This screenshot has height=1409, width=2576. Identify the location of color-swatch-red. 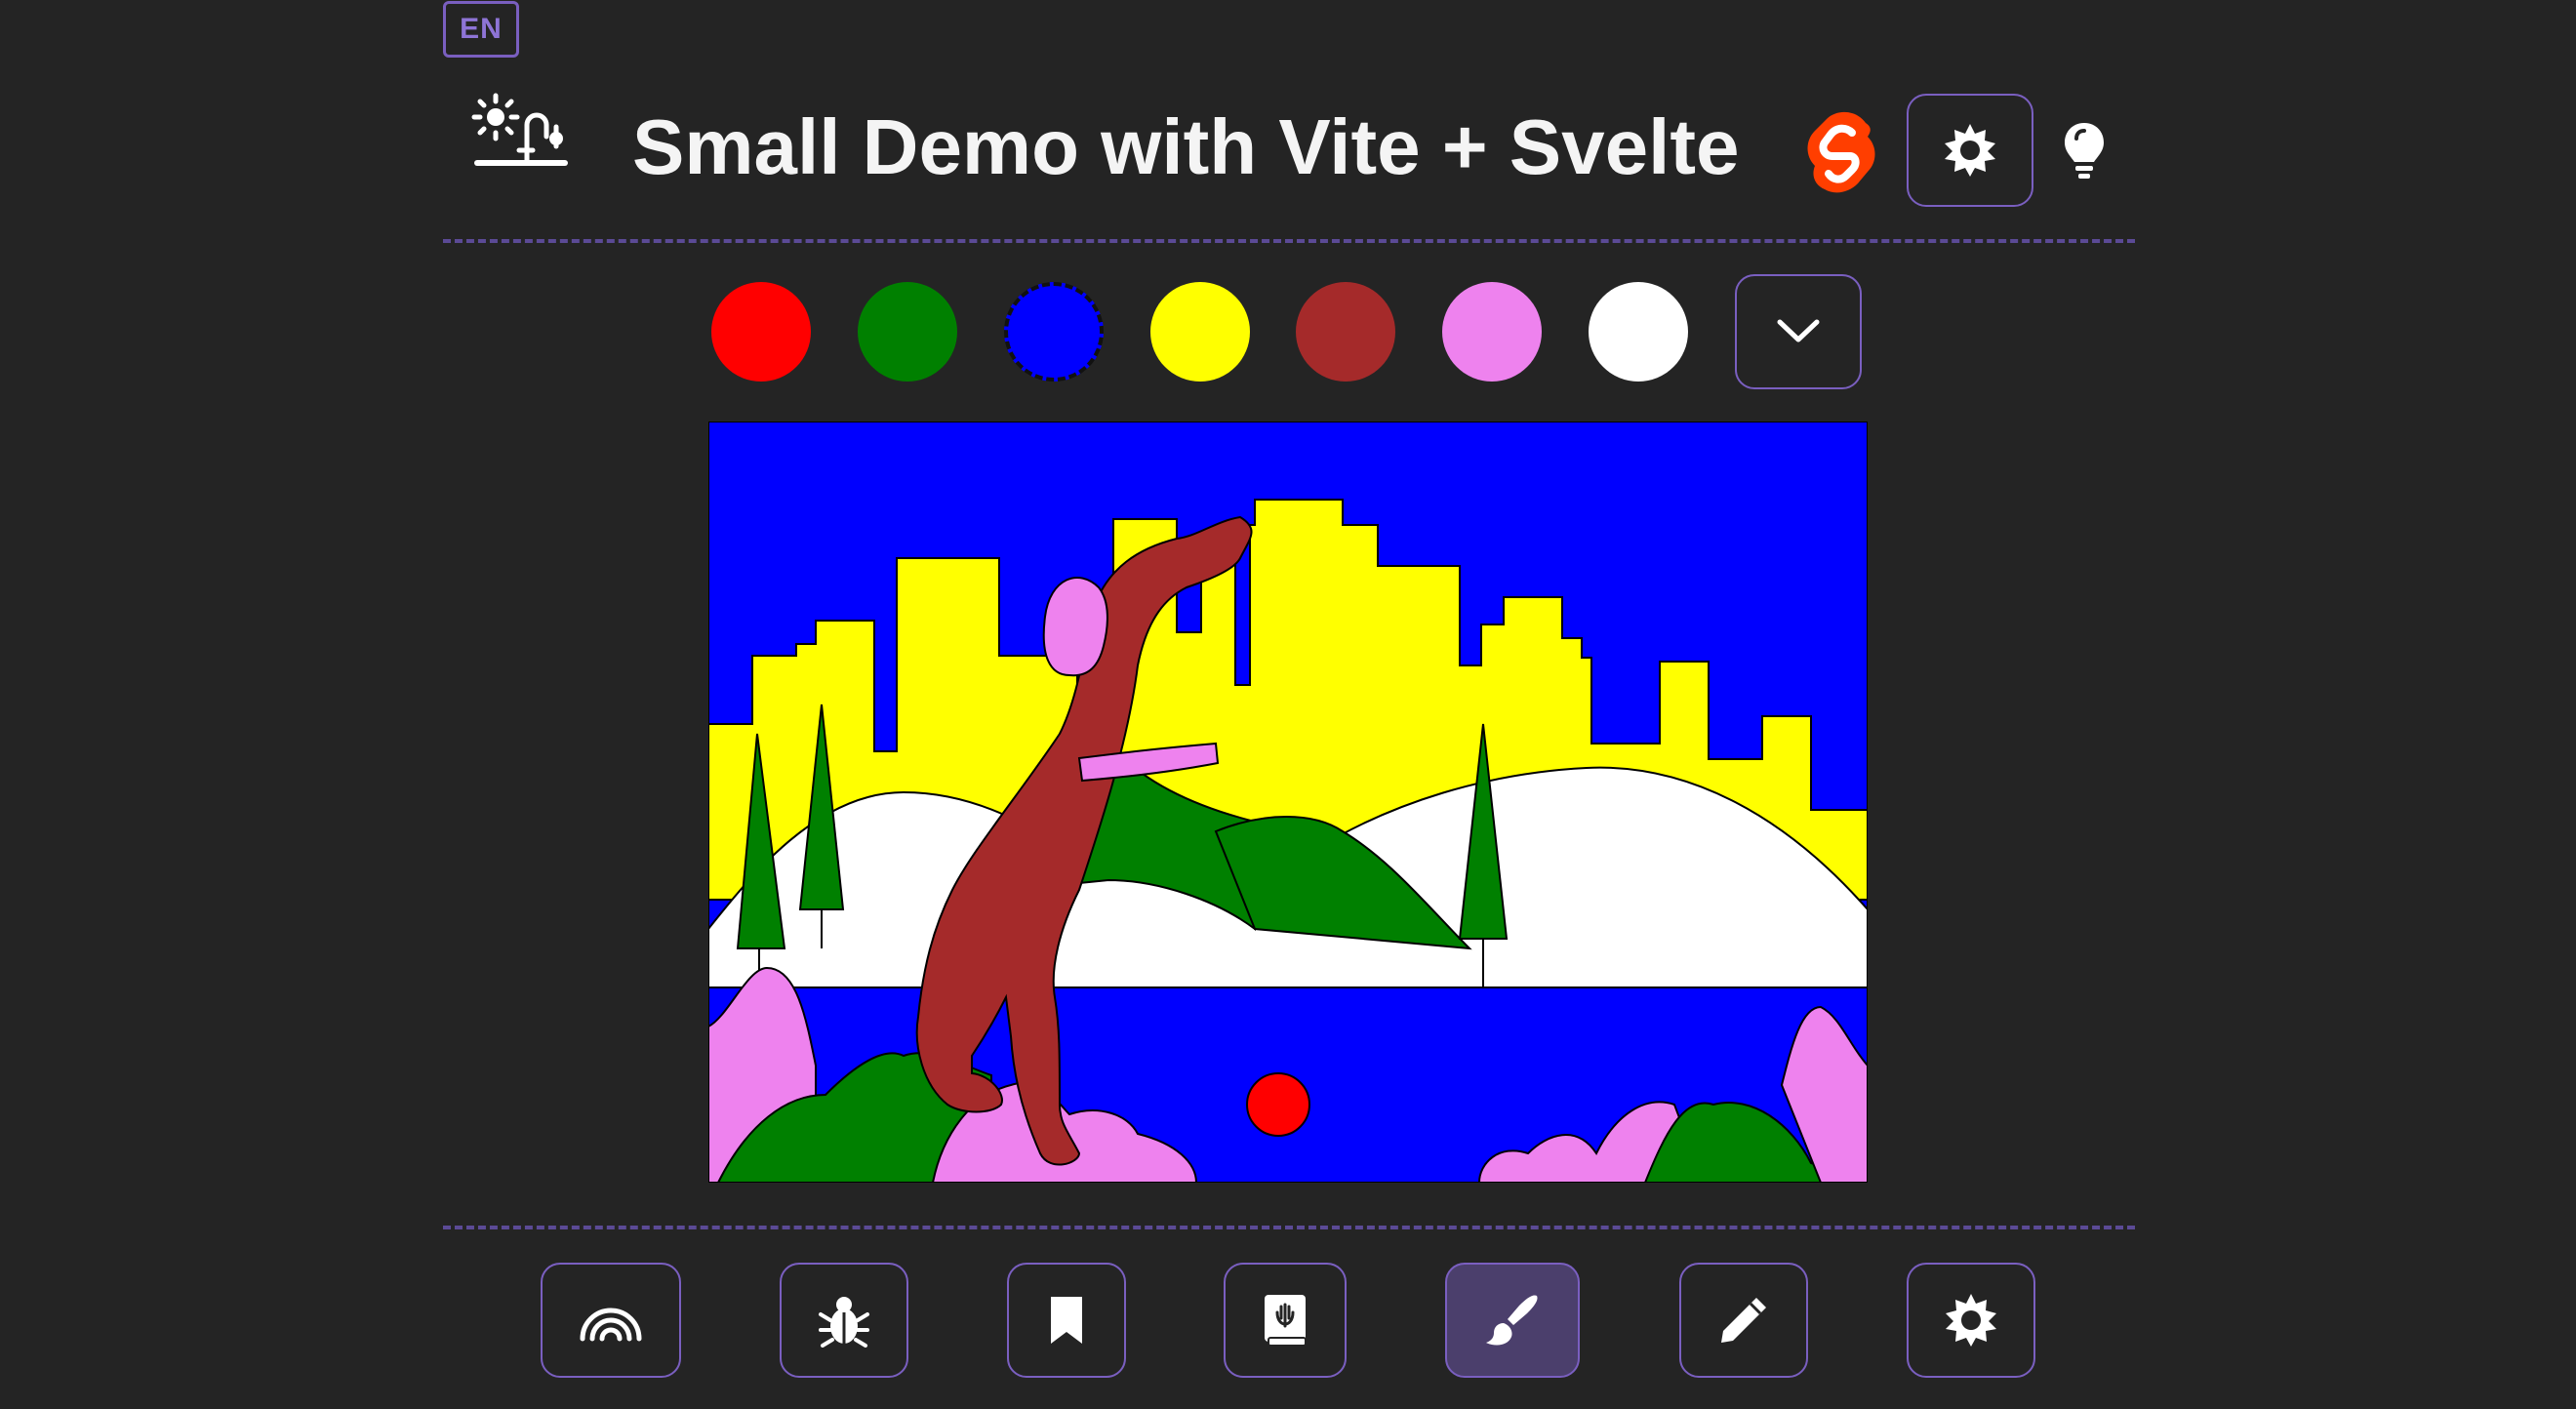
(761, 332).